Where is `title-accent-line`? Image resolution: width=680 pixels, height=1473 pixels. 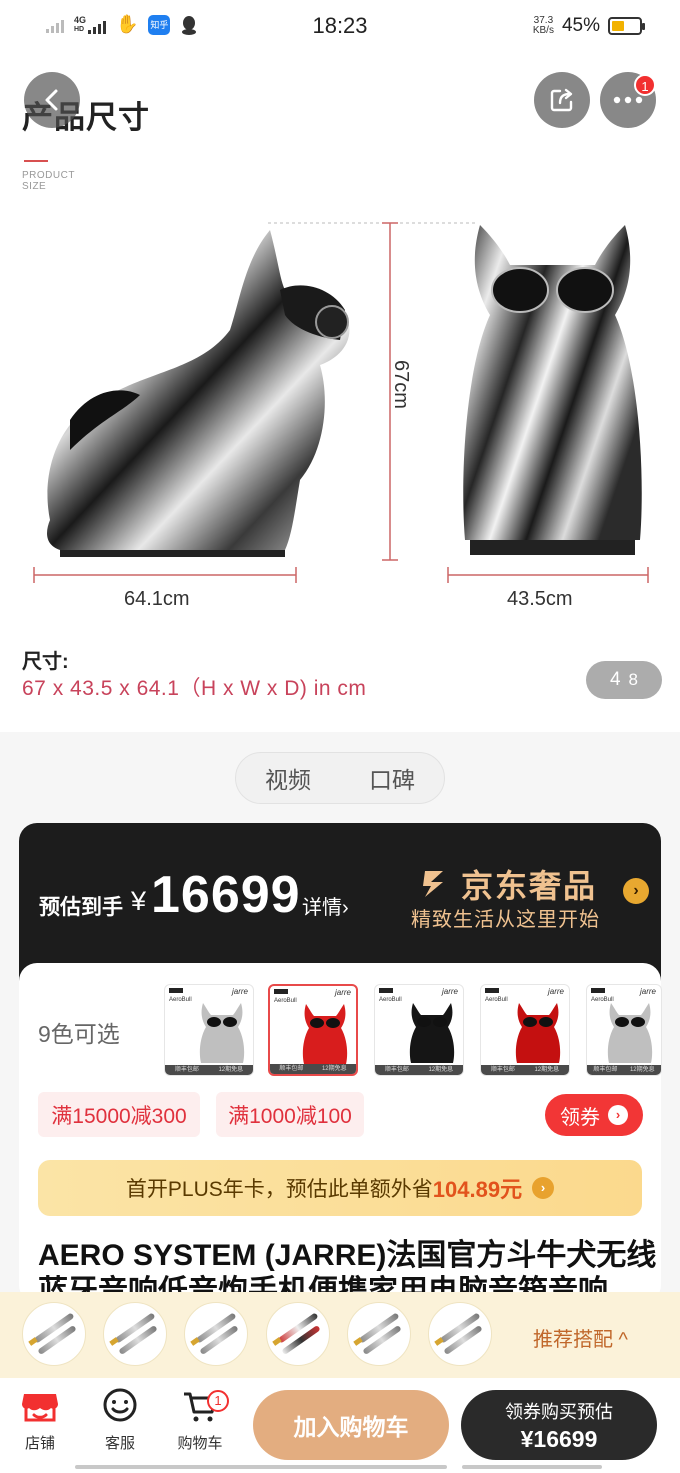 title-accent-line is located at coordinates (36, 161).